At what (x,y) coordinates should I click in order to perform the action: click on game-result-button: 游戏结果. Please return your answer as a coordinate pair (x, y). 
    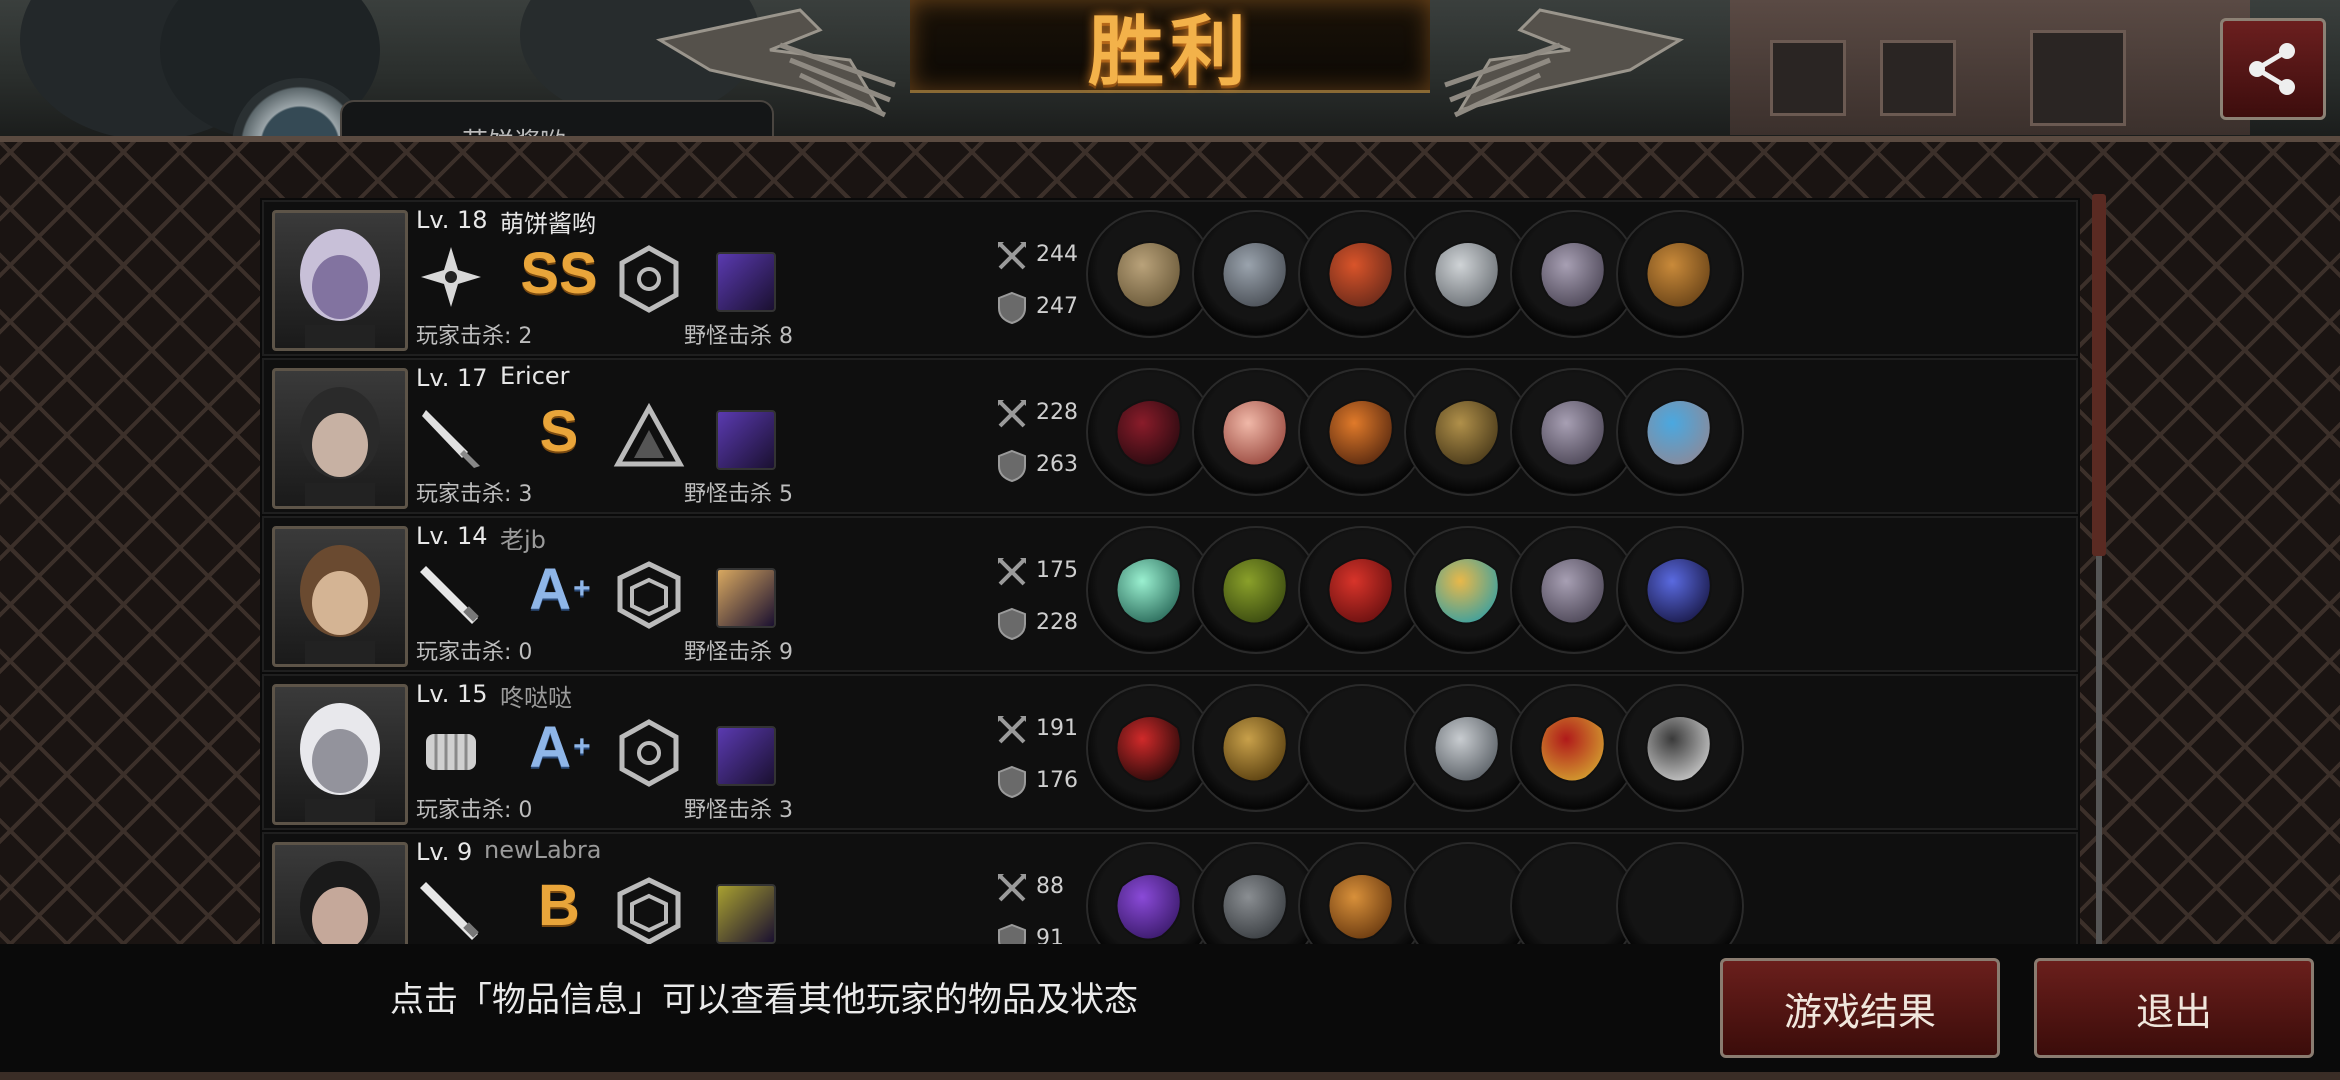
    Looking at the image, I should click on (1860, 1008).